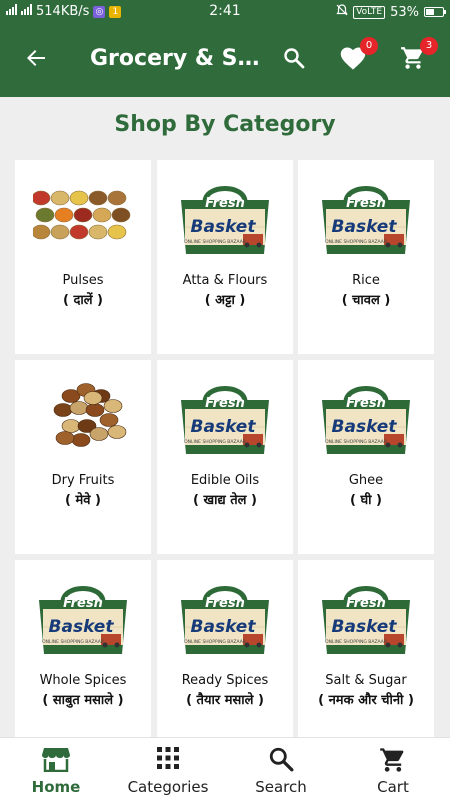  Describe the element at coordinates (56, 759) in the screenshot. I see `store-icon` at that location.